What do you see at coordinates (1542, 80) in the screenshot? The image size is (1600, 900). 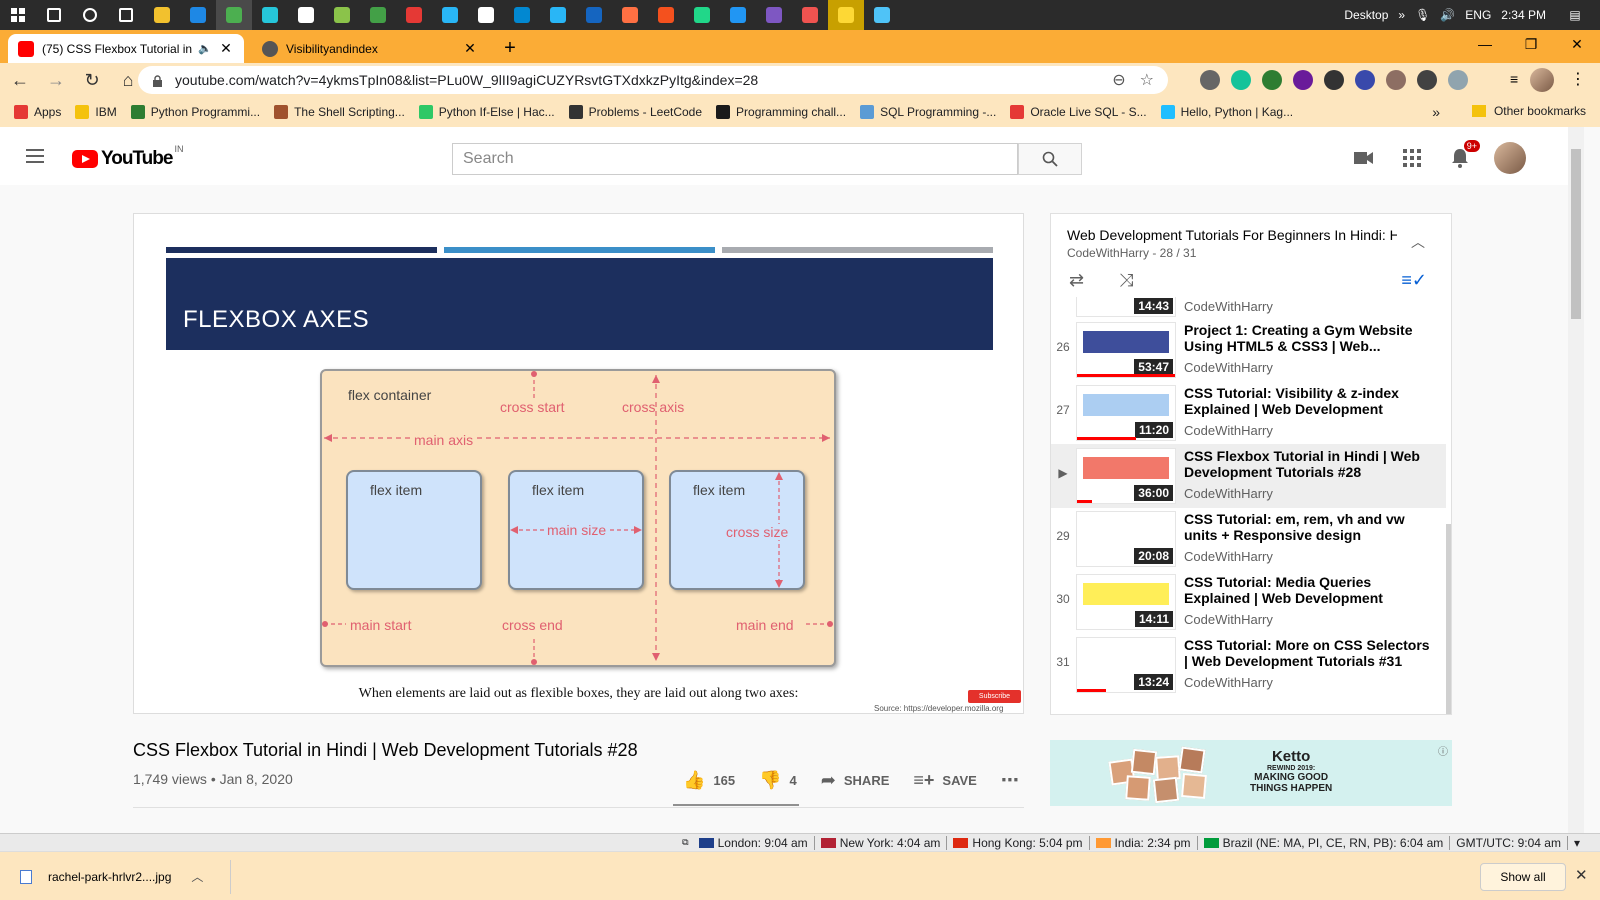 I see `profile-avatar` at bounding box center [1542, 80].